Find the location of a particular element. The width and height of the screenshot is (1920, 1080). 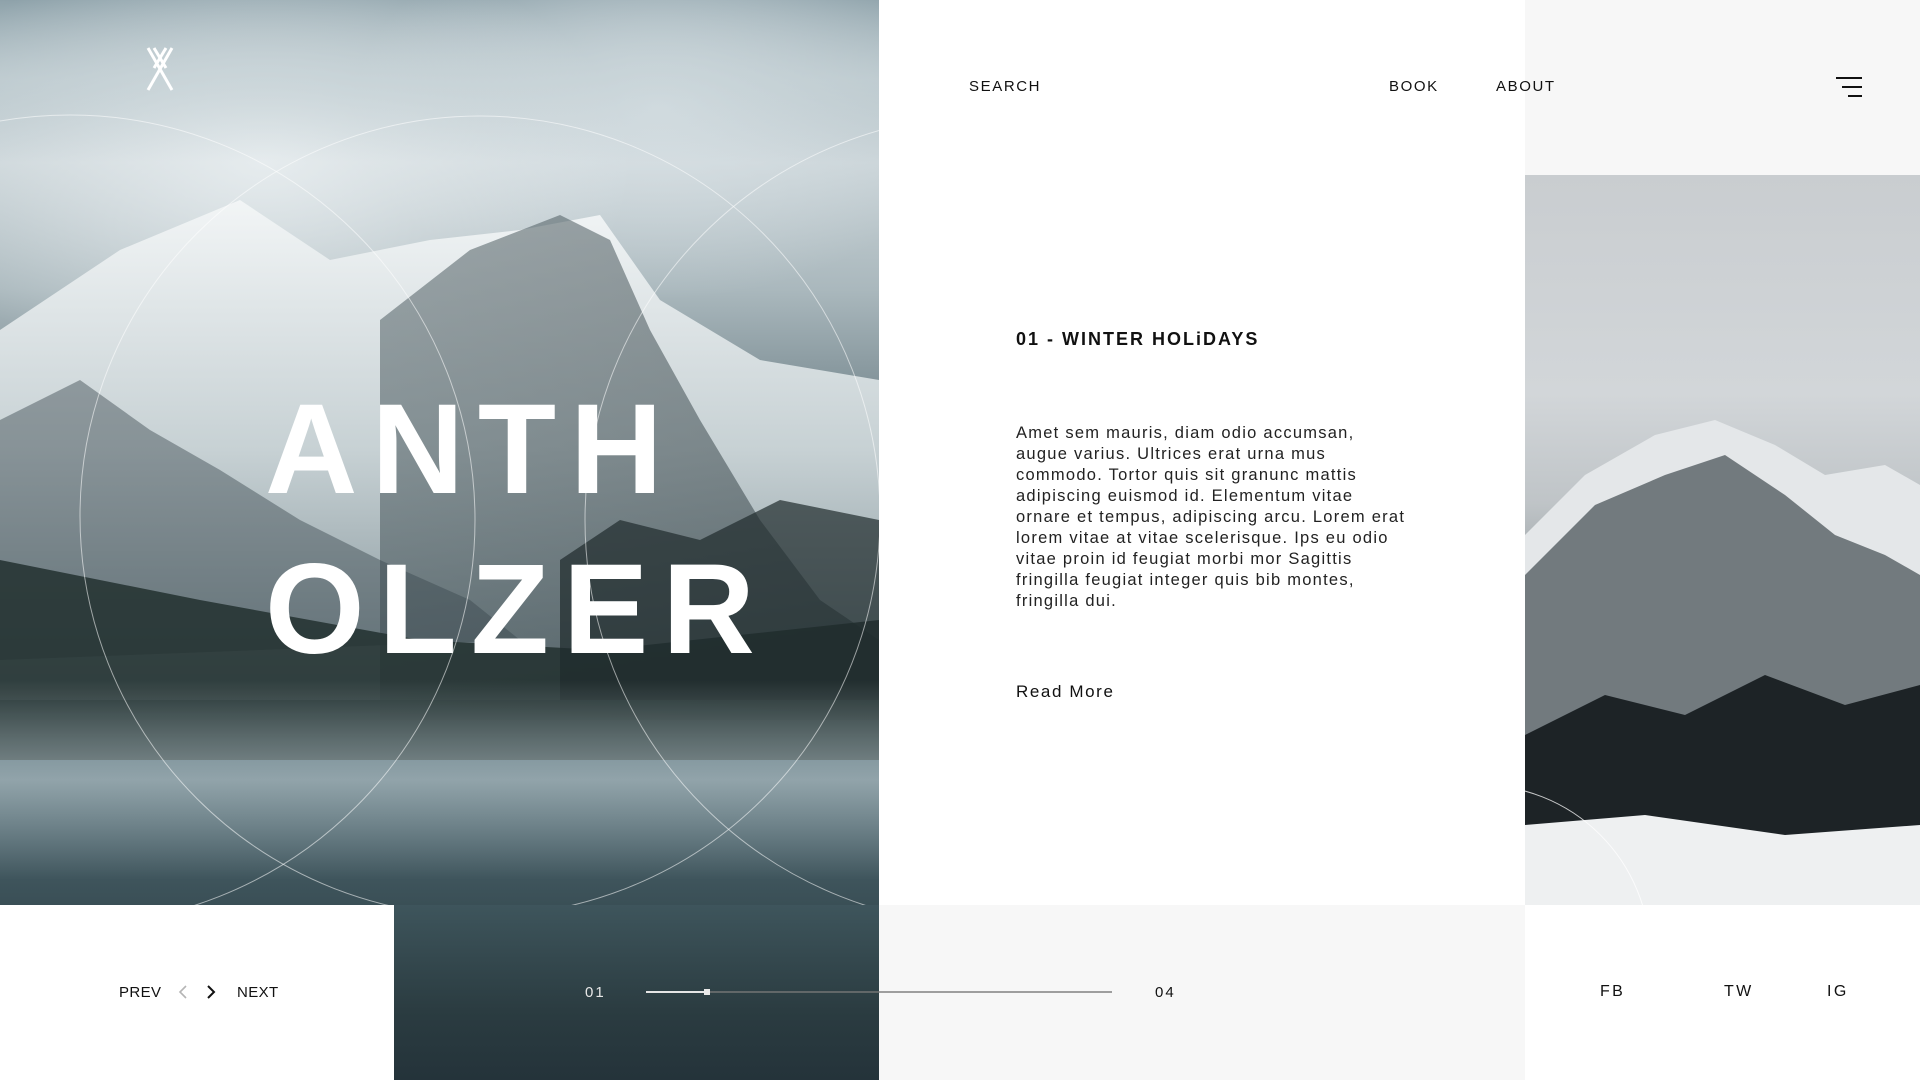

social-instagram-link: IG is located at coordinates (1838, 992).